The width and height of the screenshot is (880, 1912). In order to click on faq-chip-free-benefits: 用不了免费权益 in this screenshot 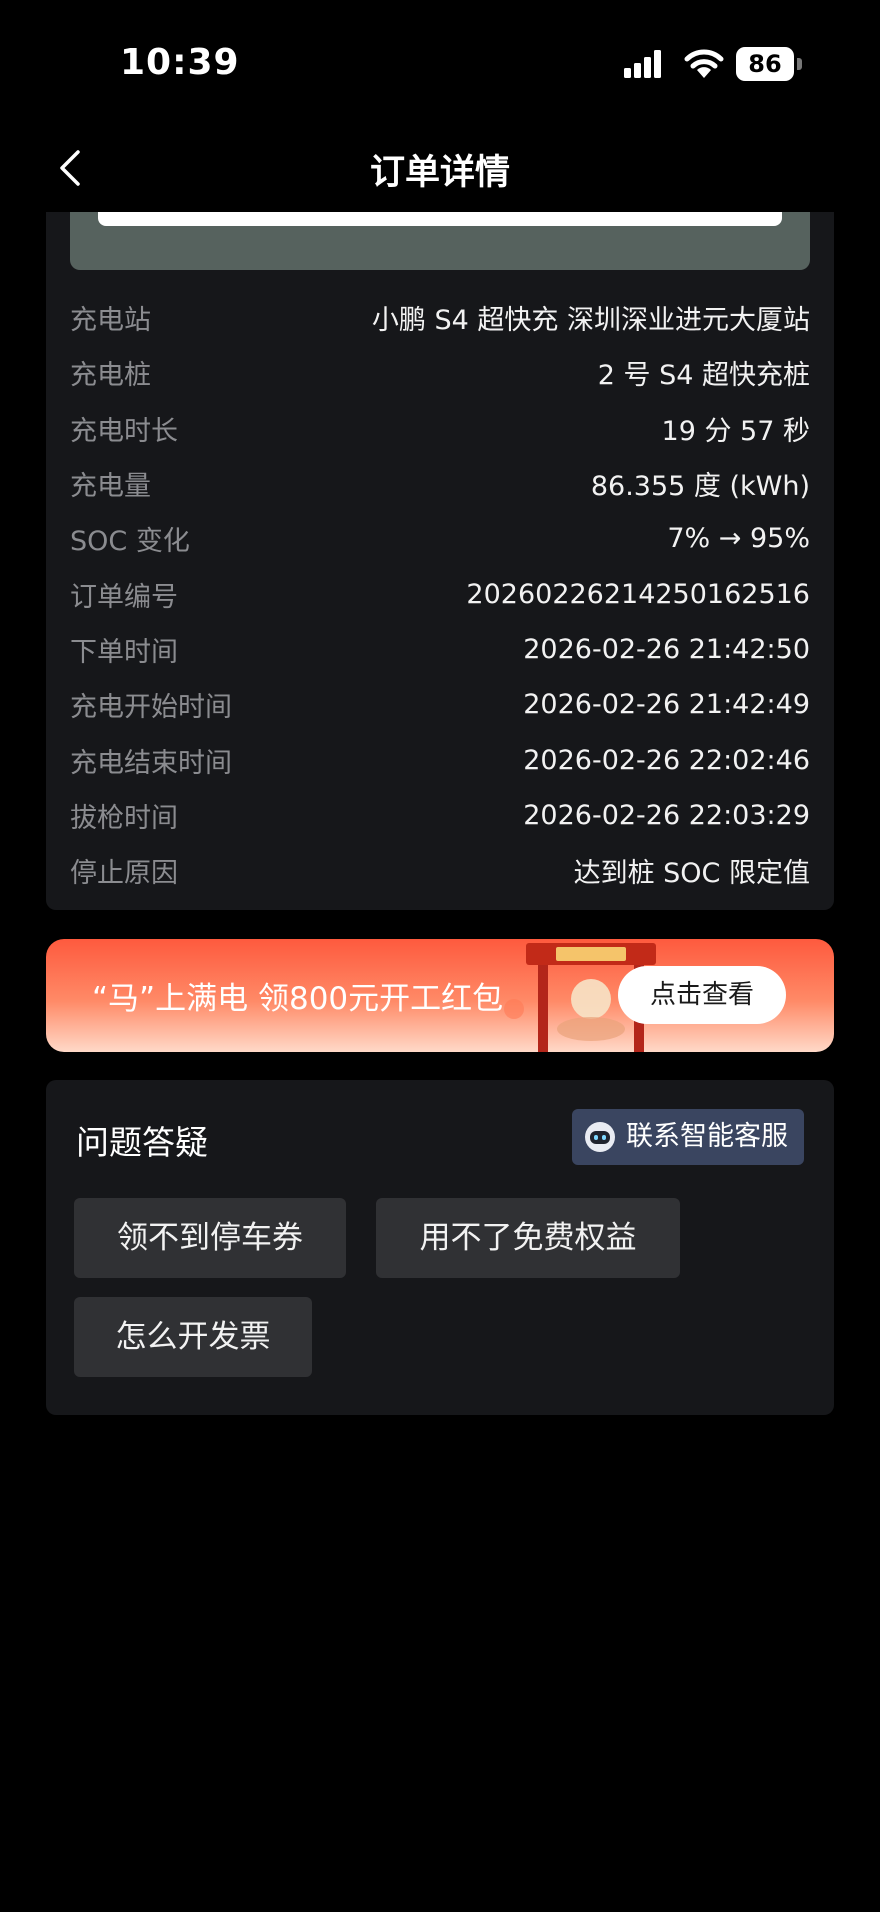, I will do `click(528, 1238)`.